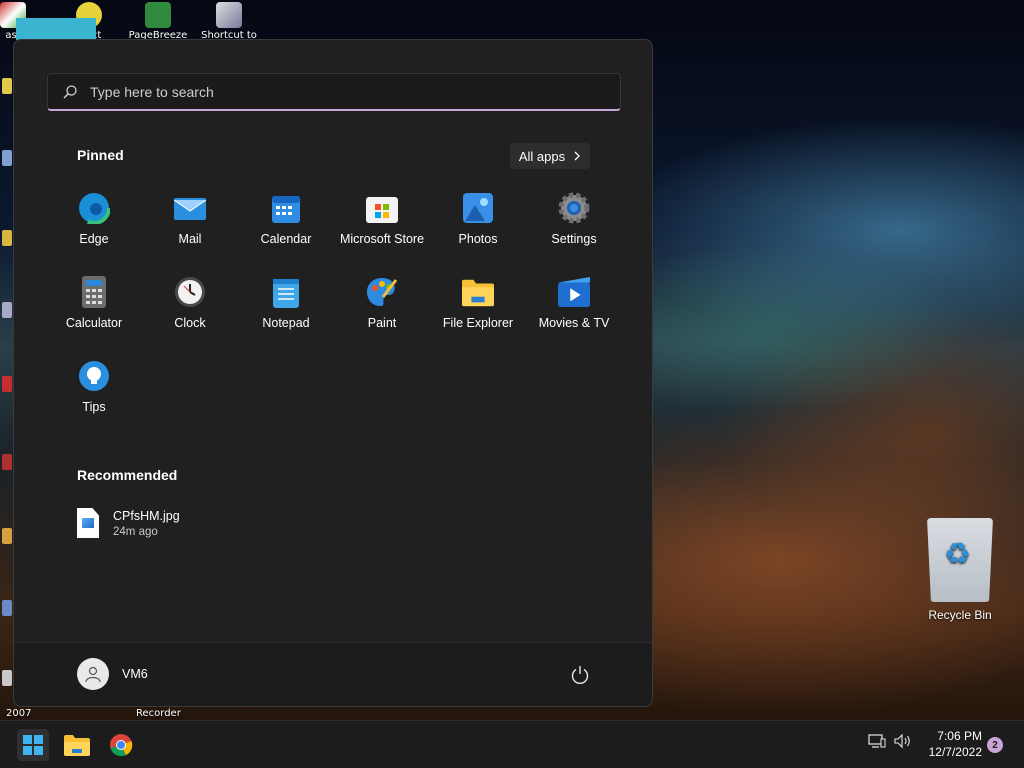  What do you see at coordinates (146, 515) in the screenshot?
I see `recommended-file-name: CPfsHM.jpg` at bounding box center [146, 515].